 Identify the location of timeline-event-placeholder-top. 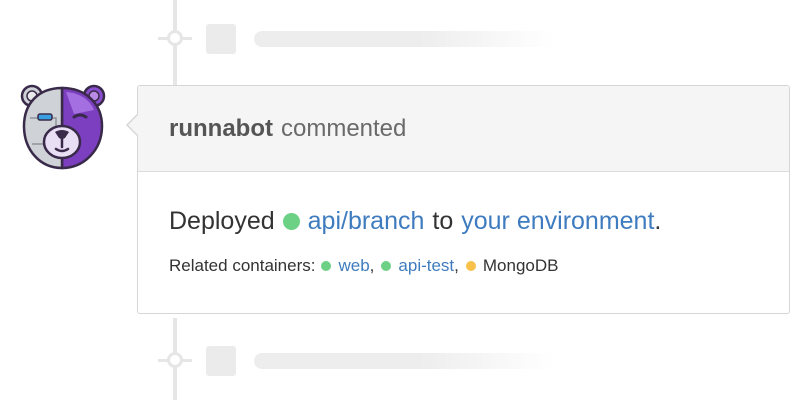
(368, 38).